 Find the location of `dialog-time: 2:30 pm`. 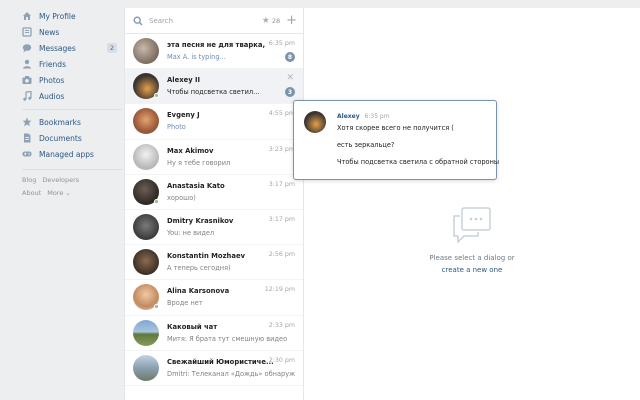

dialog-time: 2:30 pm is located at coordinates (281, 360).